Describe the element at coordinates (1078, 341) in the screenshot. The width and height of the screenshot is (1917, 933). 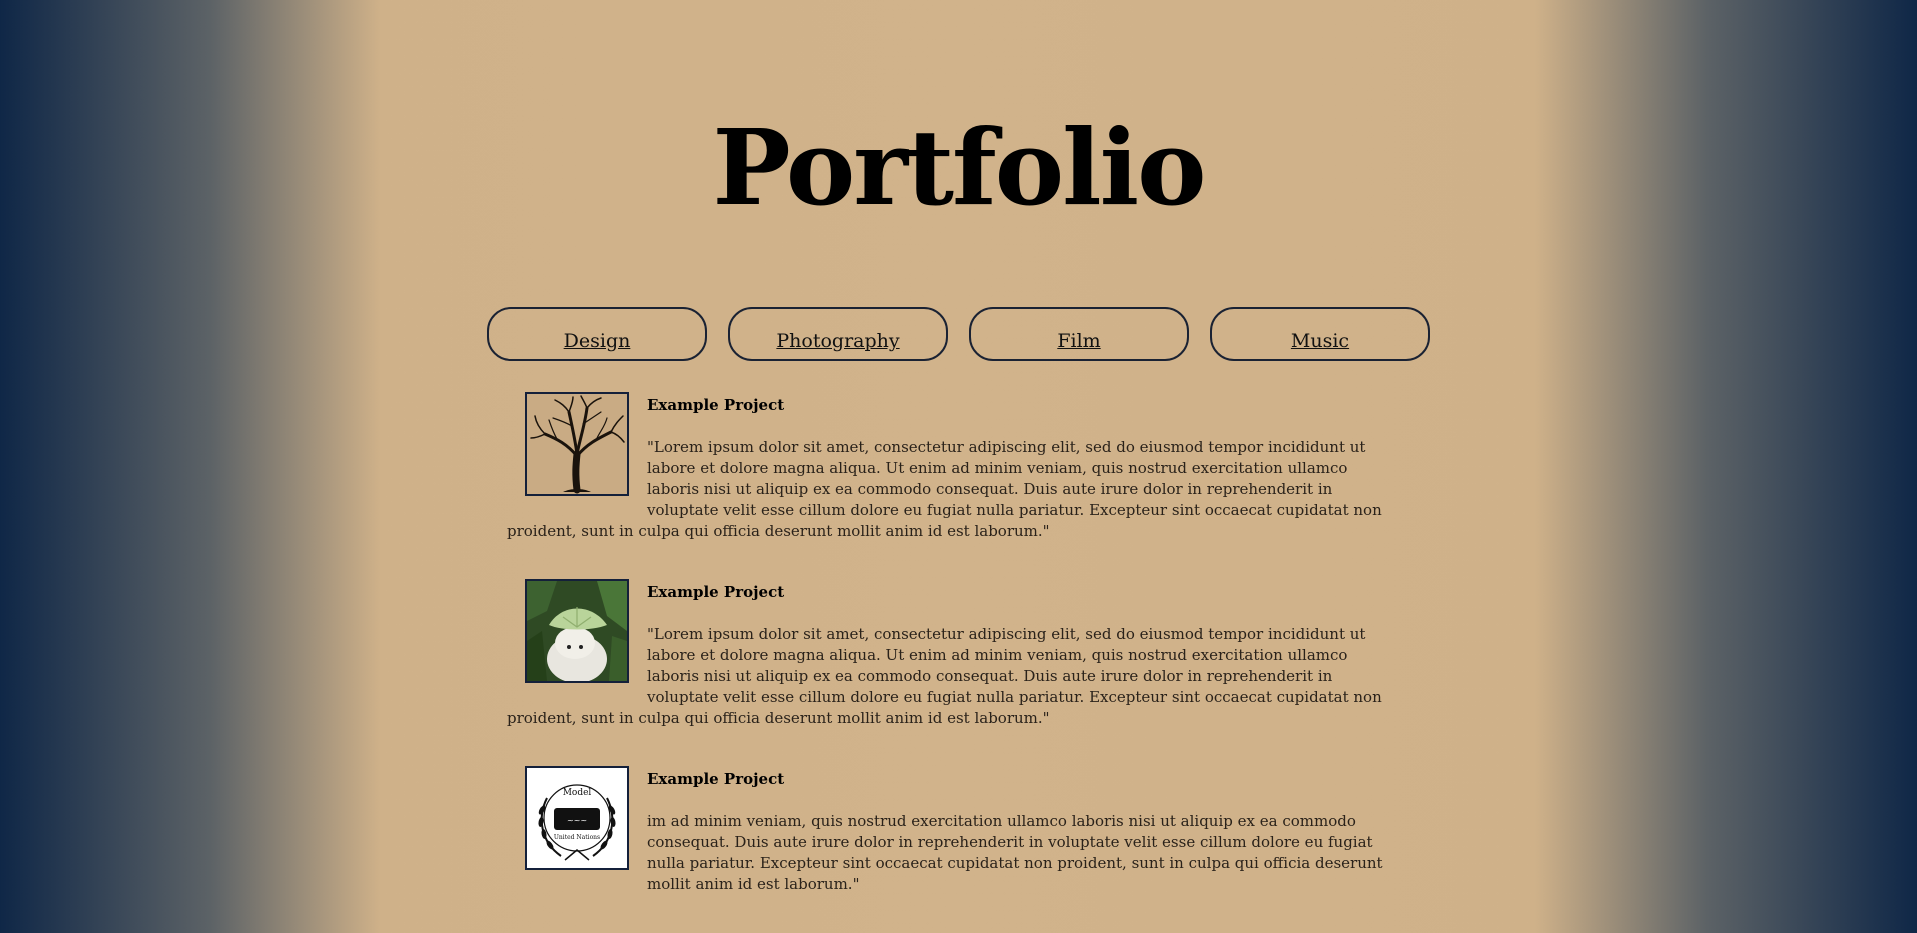
I see `nav-label-film: Film` at that location.